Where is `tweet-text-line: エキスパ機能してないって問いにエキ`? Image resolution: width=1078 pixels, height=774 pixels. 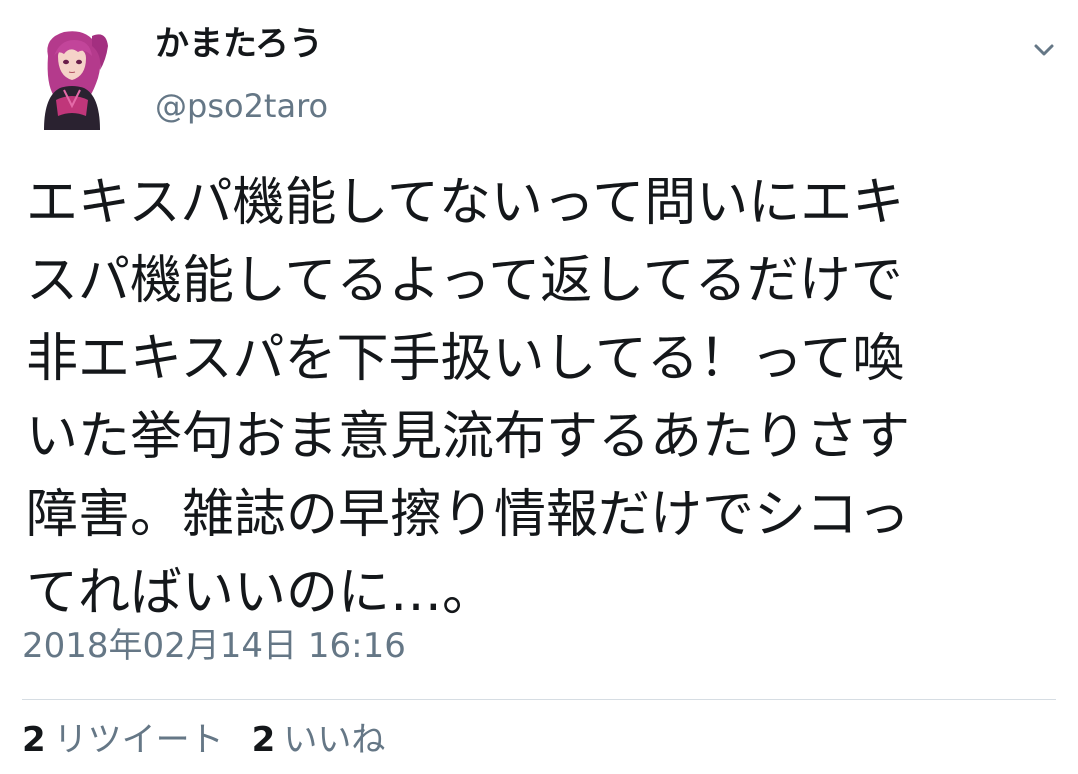 tweet-text-line: エキスパ機能してないって問いにエキ is located at coordinates (465, 203).